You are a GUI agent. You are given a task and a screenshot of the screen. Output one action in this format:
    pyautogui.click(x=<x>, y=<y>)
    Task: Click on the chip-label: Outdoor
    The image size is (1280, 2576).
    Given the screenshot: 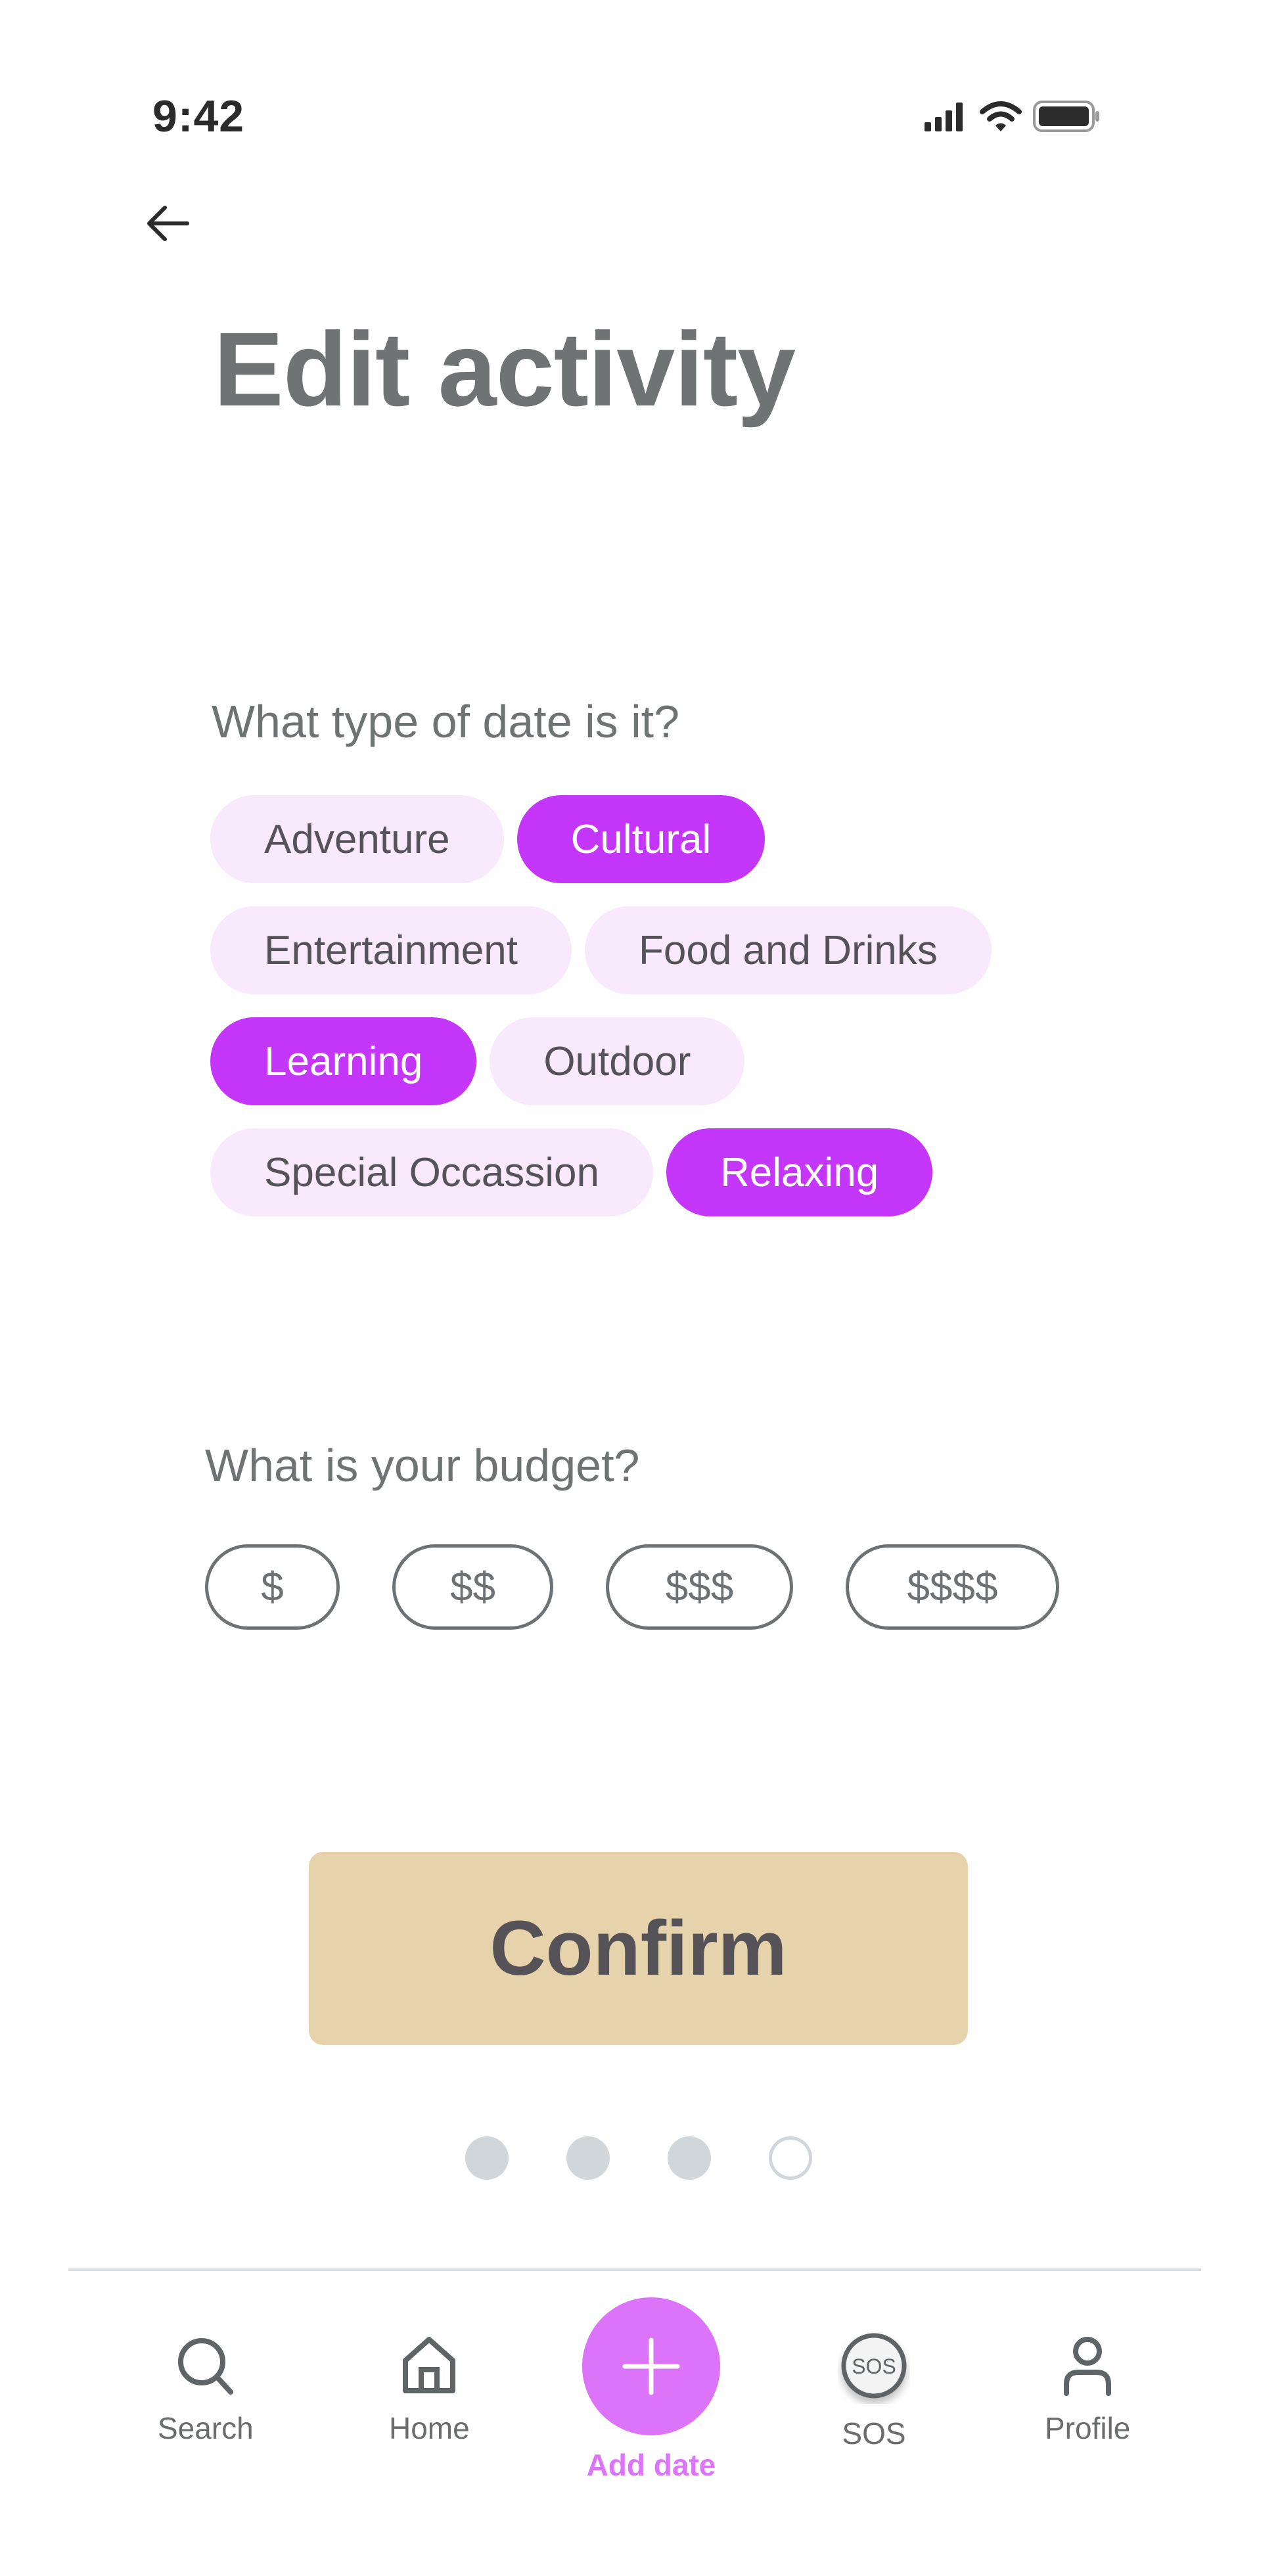 What is the action you would take?
    pyautogui.click(x=617, y=1061)
    